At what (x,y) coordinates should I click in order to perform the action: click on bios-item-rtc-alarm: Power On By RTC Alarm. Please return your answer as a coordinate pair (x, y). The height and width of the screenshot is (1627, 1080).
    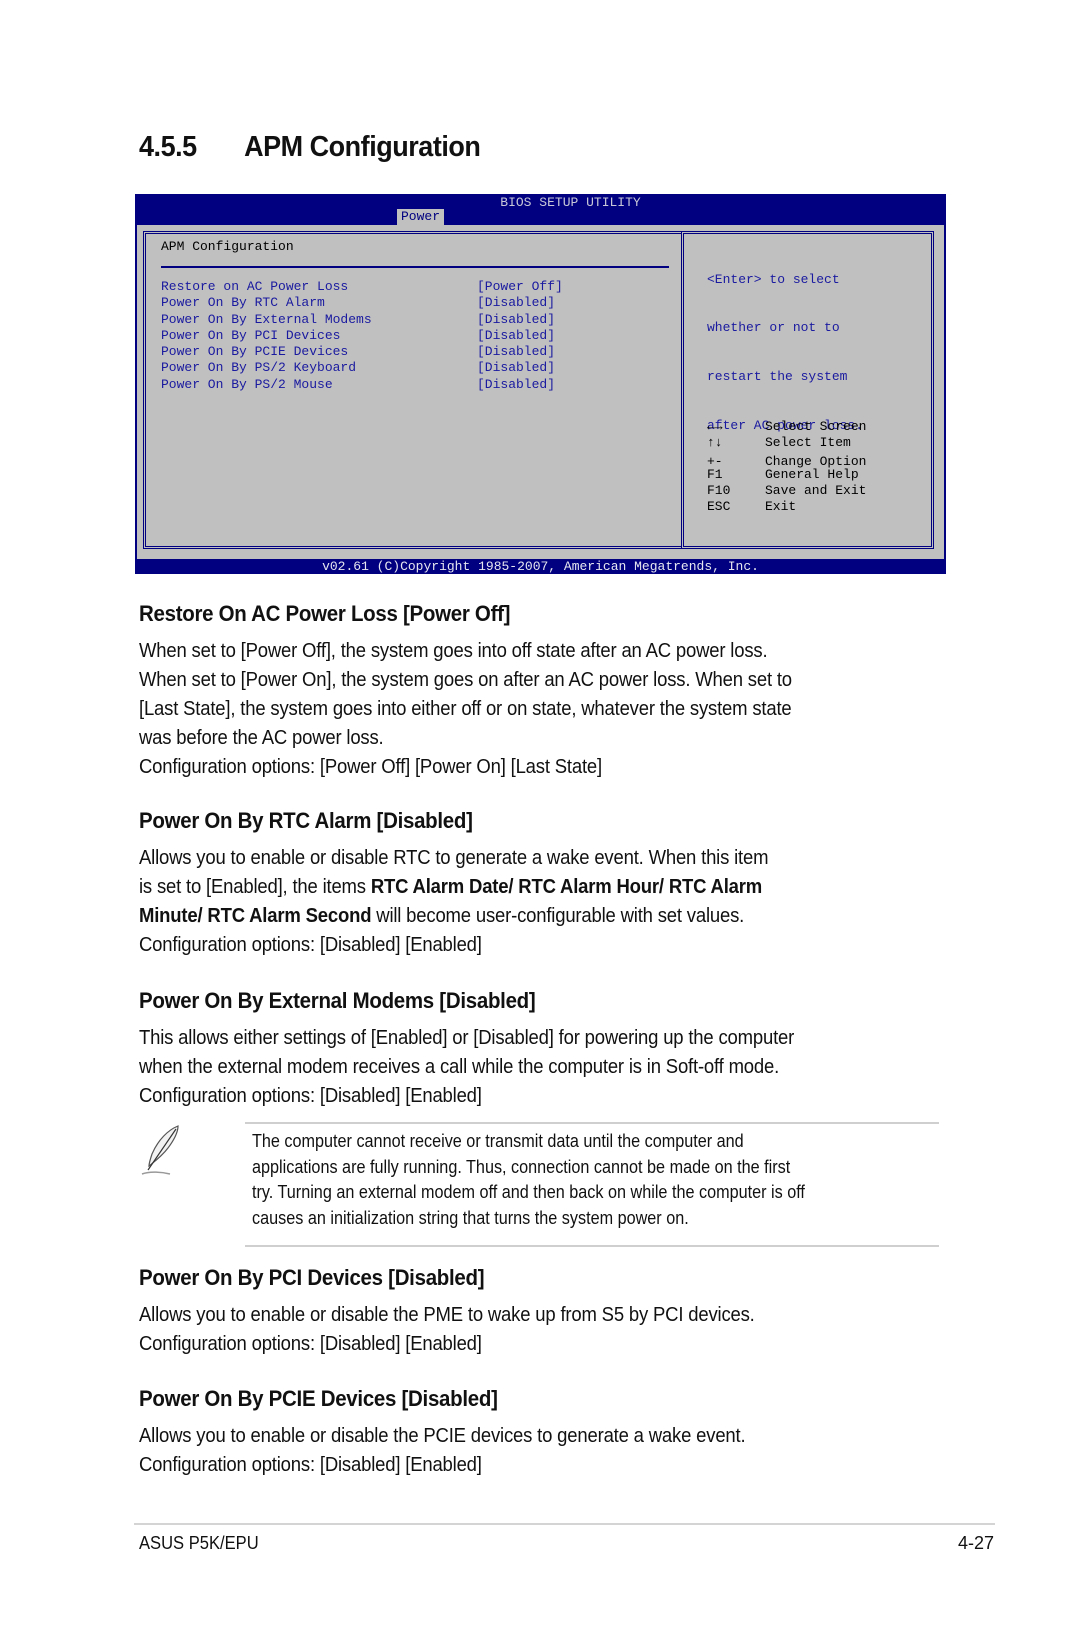
    Looking at the image, I should click on (266, 303).